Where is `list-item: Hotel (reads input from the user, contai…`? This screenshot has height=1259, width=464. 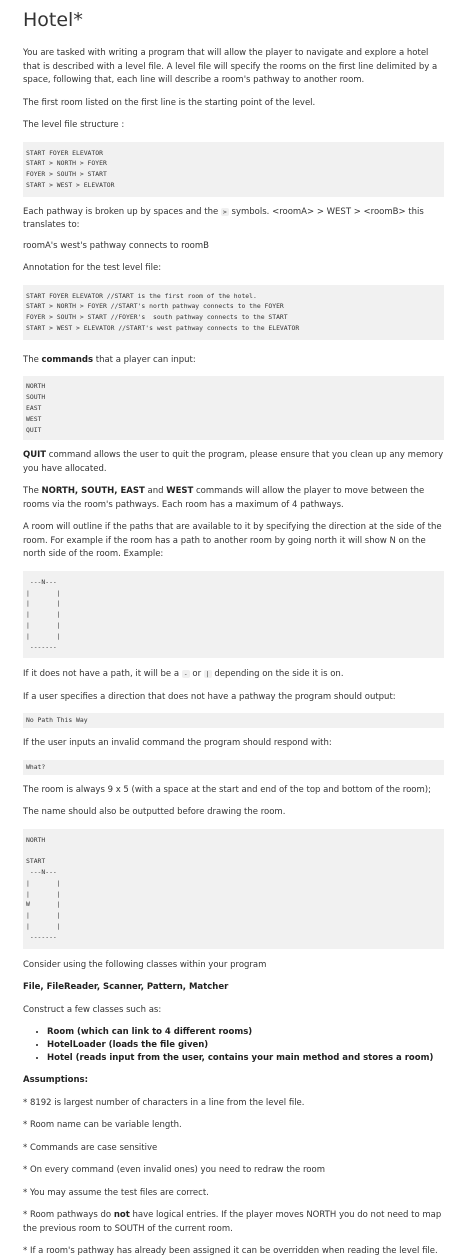
list-item: Hotel (reads input from the user, contai… is located at coordinates (245, 1058).